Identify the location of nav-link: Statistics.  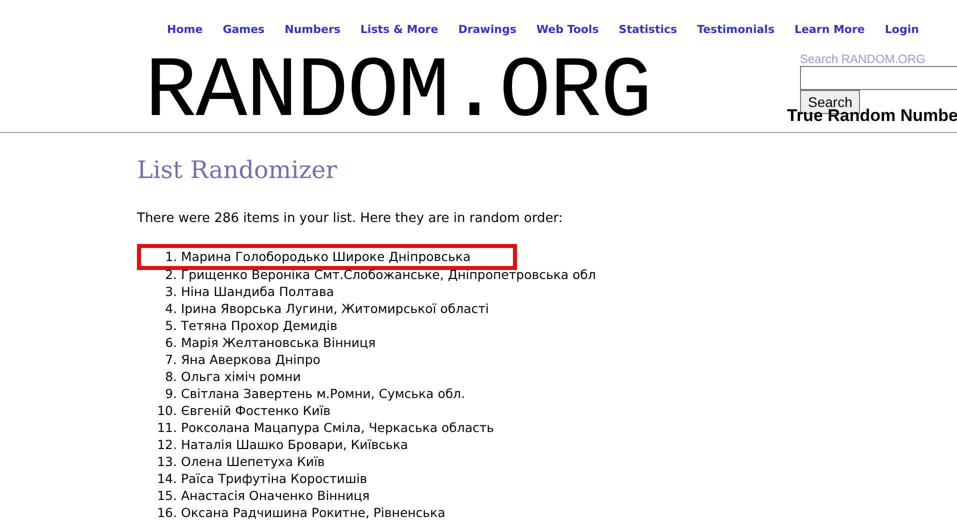
(648, 30).